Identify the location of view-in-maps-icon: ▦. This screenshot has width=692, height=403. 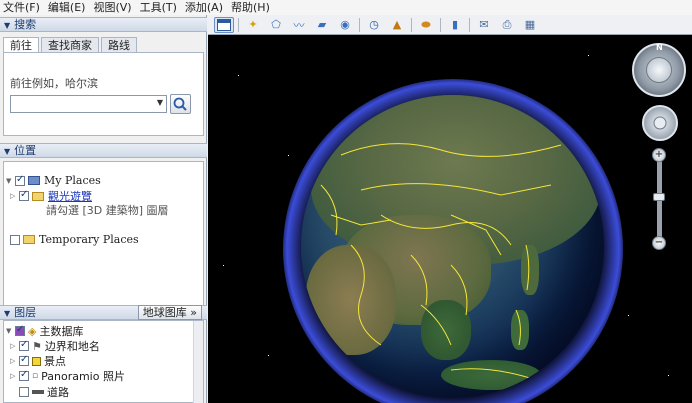
(530, 24).